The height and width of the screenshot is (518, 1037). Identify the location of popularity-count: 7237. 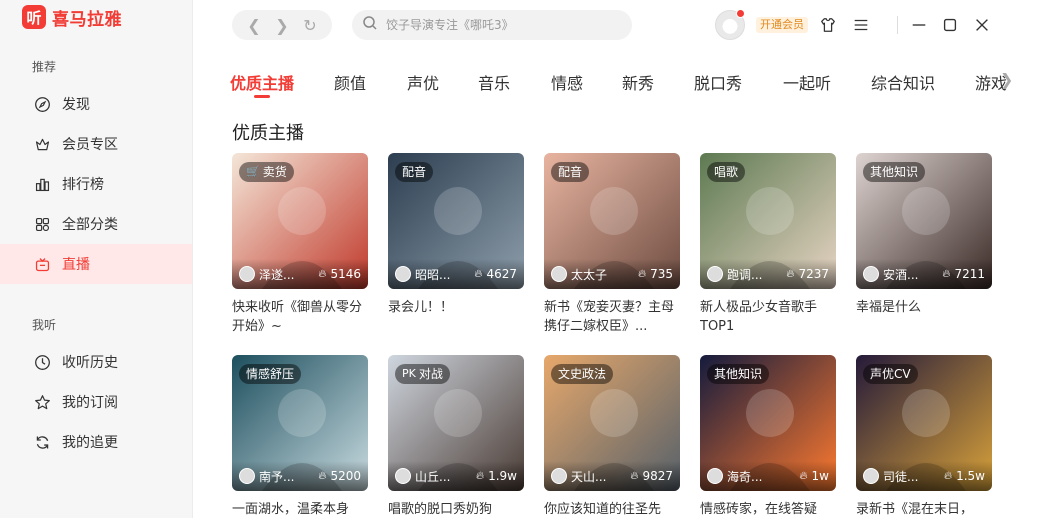
(813, 274).